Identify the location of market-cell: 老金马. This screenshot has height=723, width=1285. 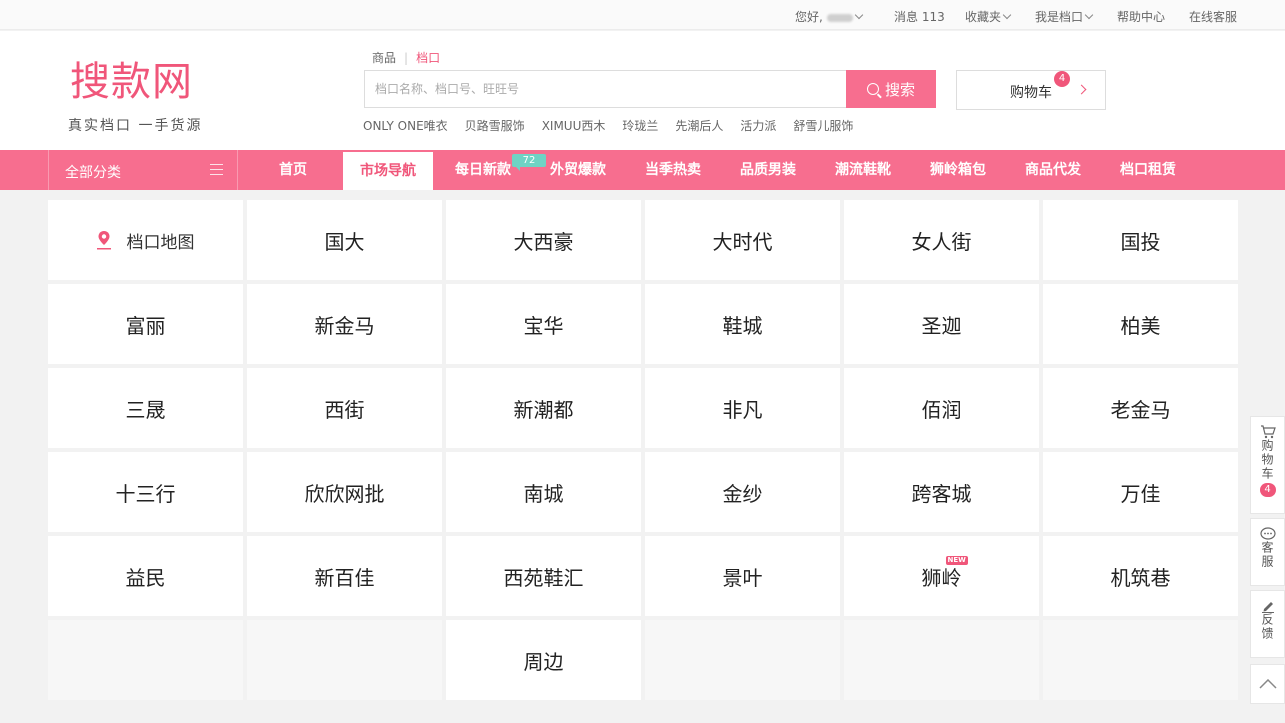
(1140, 408).